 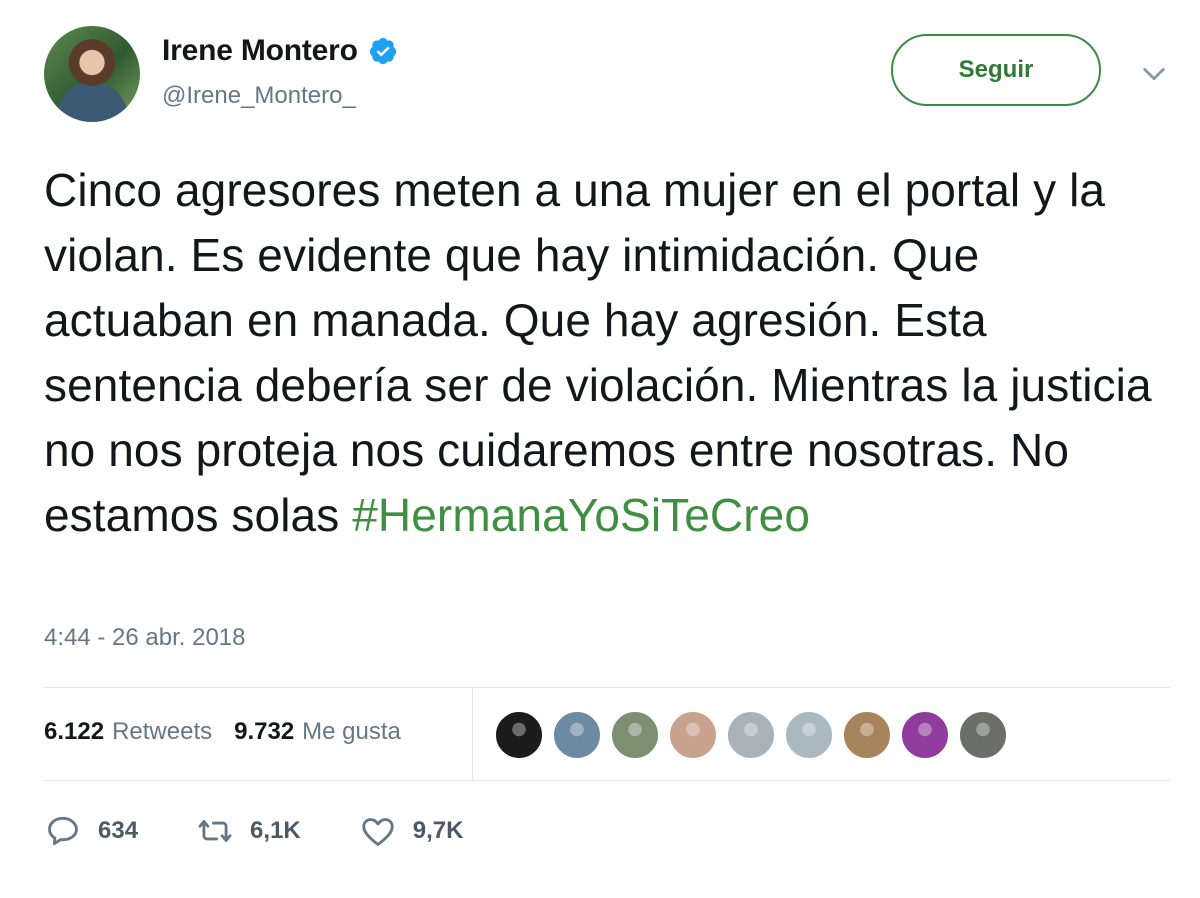 I want to click on retweet-button: 6,1K, so click(x=248, y=831).